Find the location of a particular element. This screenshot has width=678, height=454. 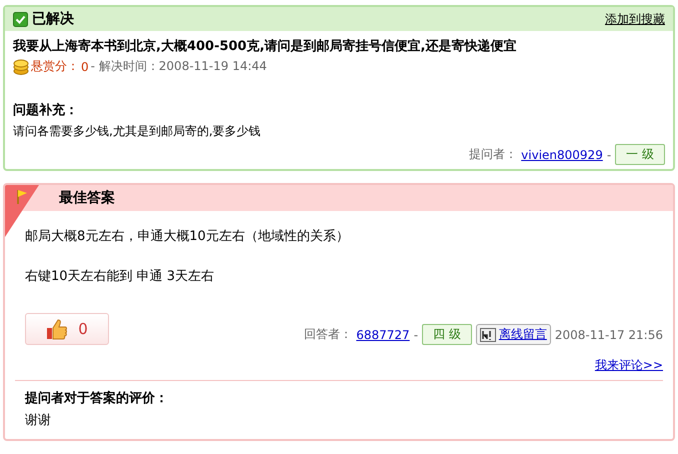

message-icon is located at coordinates (488, 335).